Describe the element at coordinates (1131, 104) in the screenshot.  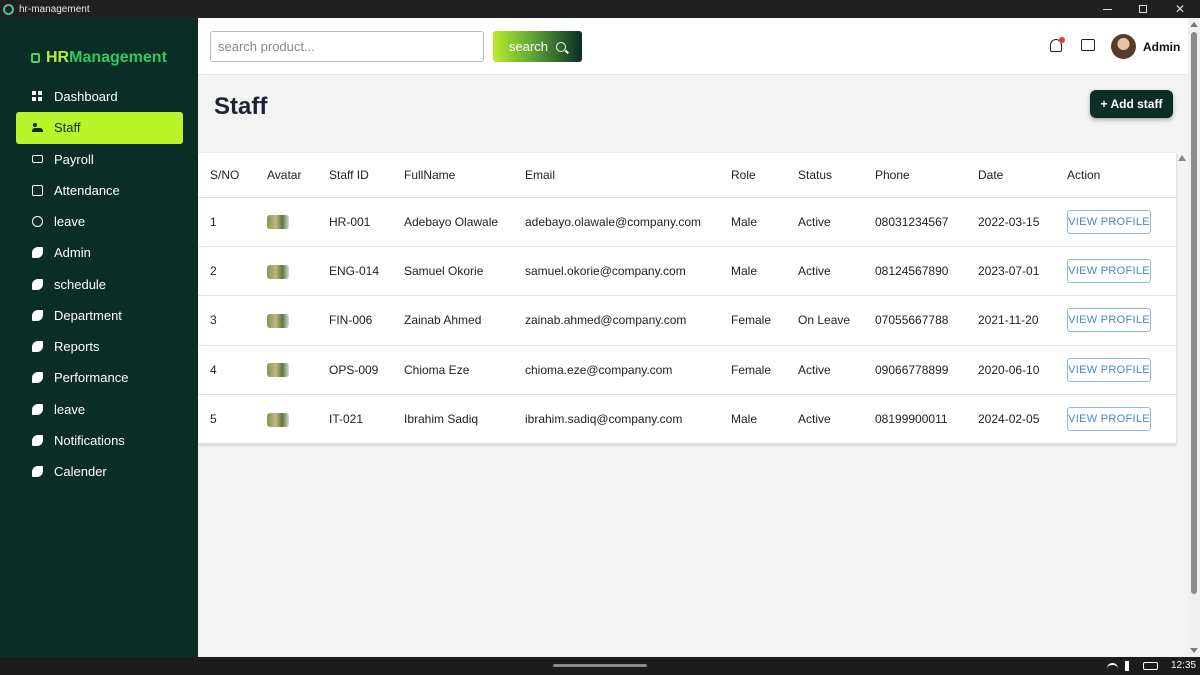
I see `add-staff-button: + Add staff` at that location.